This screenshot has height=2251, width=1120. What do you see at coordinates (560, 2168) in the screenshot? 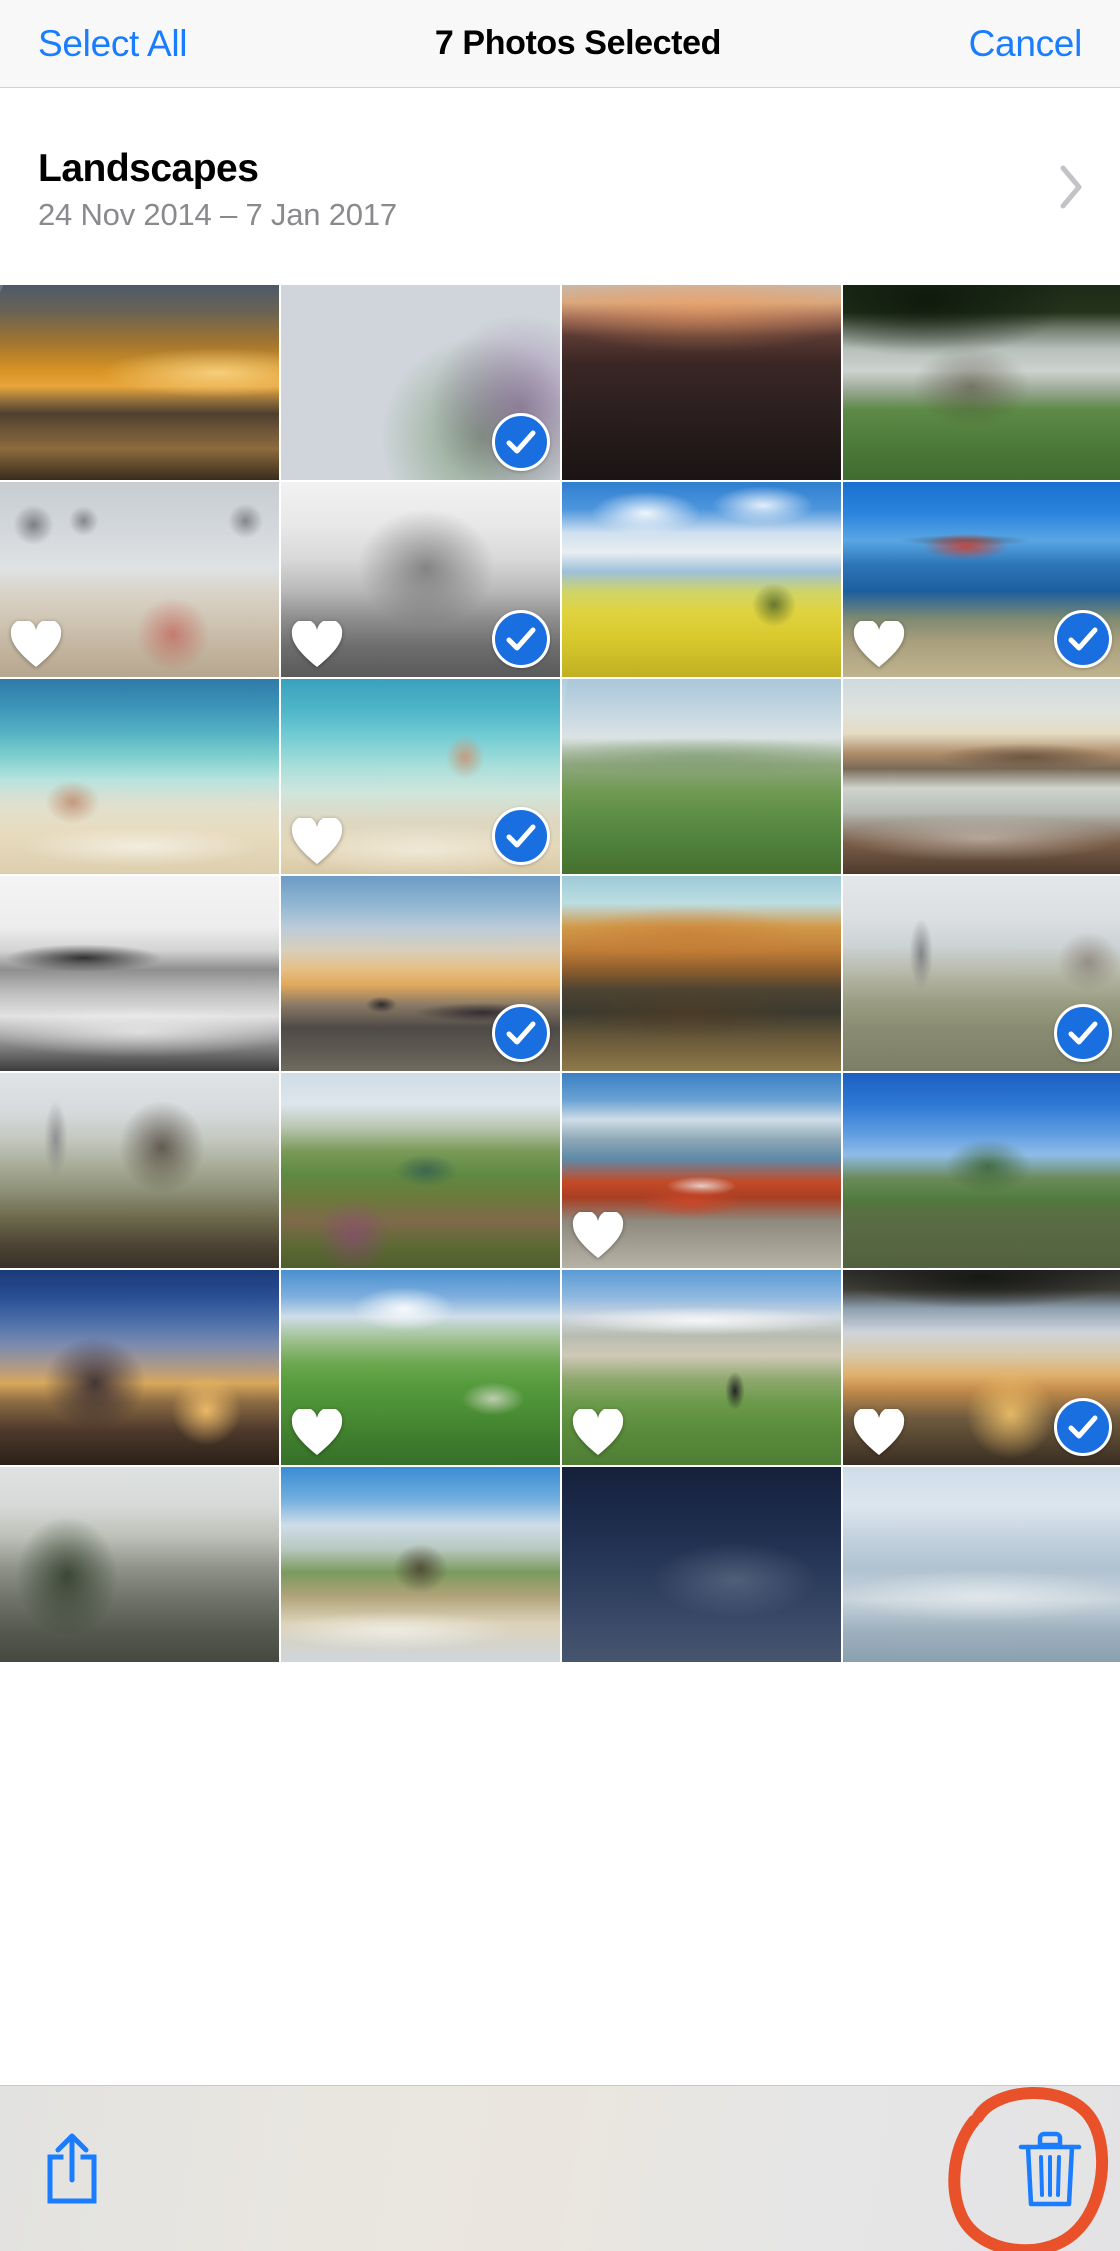
I see `selection-toolbar` at bounding box center [560, 2168].